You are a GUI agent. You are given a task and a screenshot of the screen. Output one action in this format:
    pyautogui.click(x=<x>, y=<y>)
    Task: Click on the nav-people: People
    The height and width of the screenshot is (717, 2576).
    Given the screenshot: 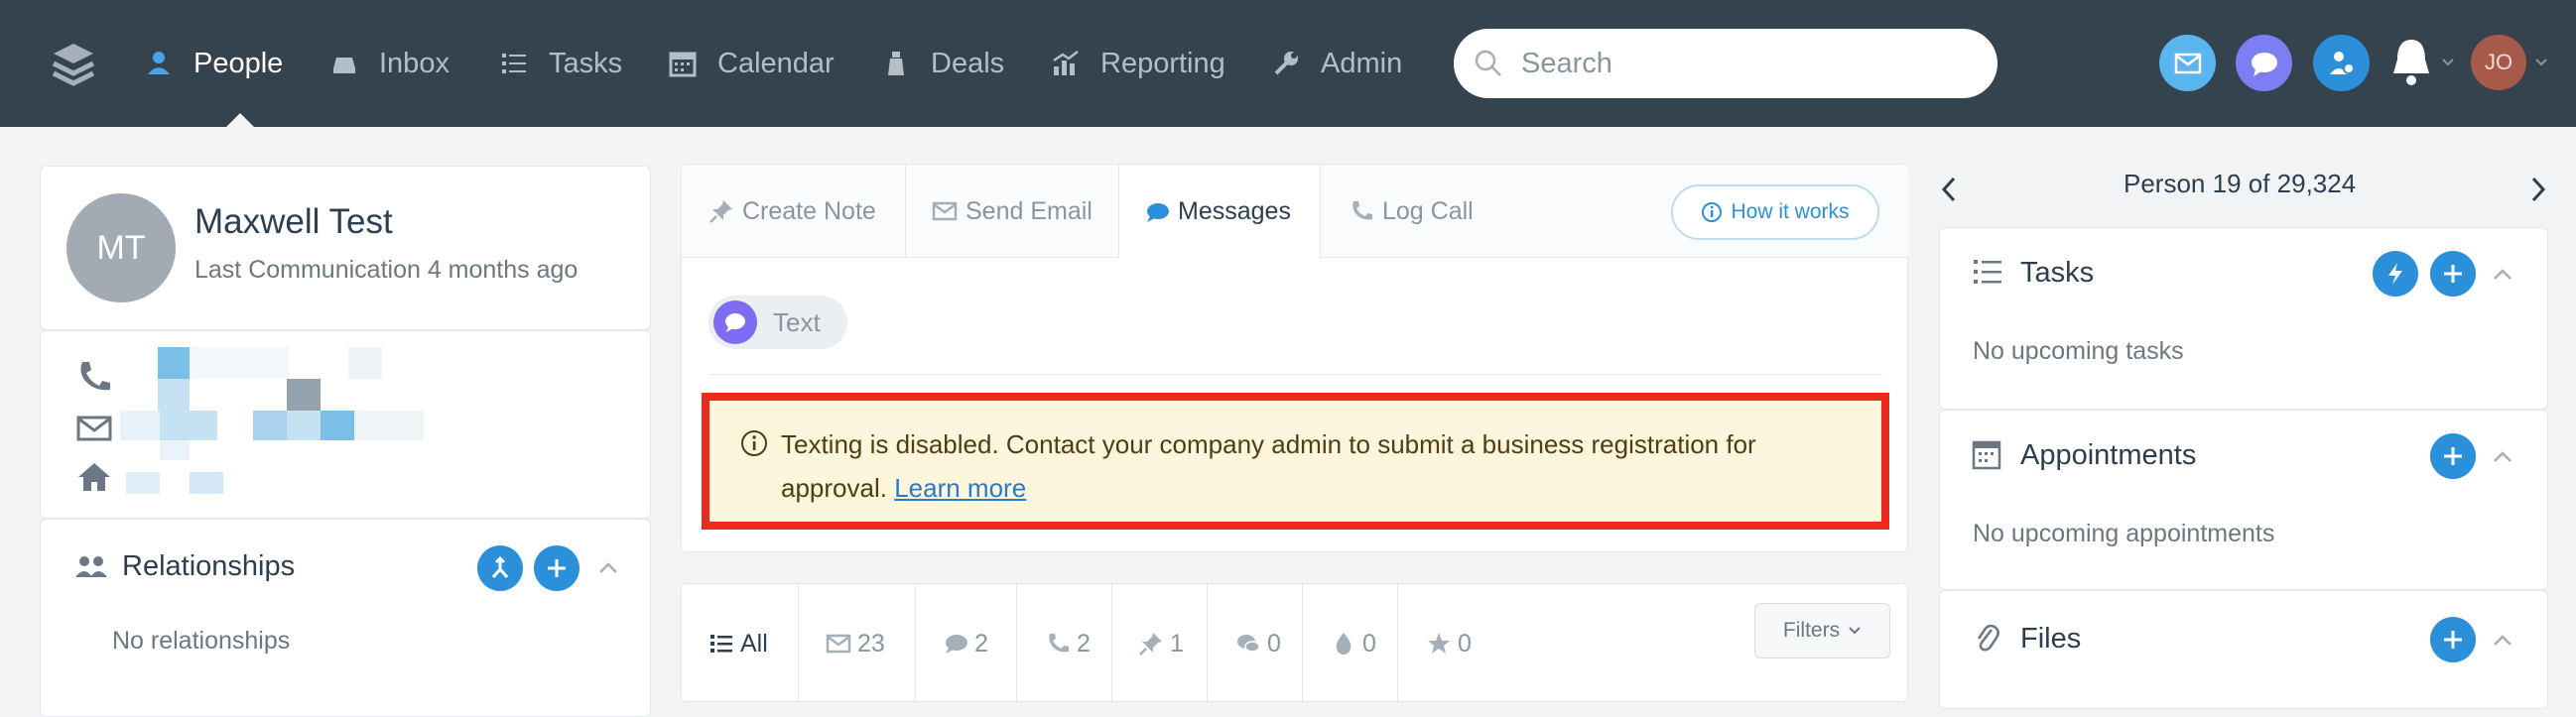 What is the action you would take?
    pyautogui.click(x=214, y=63)
    